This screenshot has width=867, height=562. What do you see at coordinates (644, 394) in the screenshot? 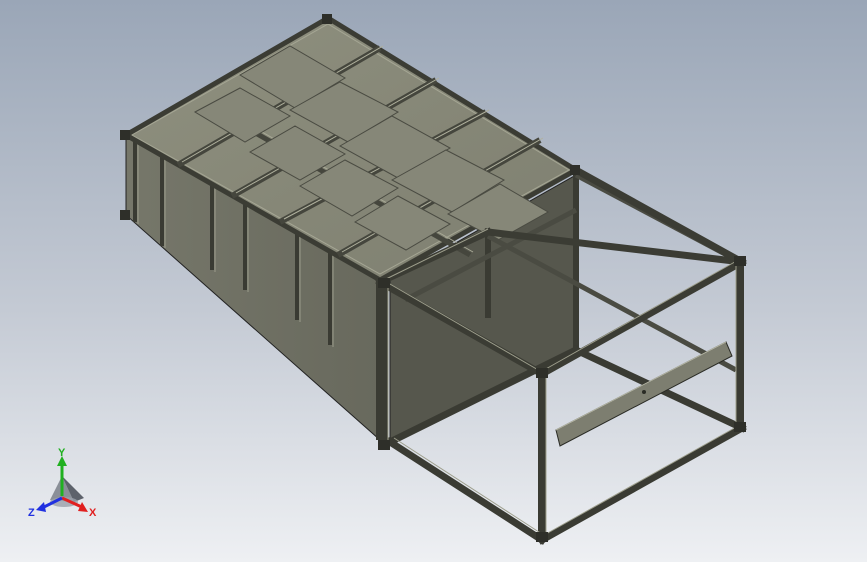
I see `frame-cross-beam` at bounding box center [644, 394].